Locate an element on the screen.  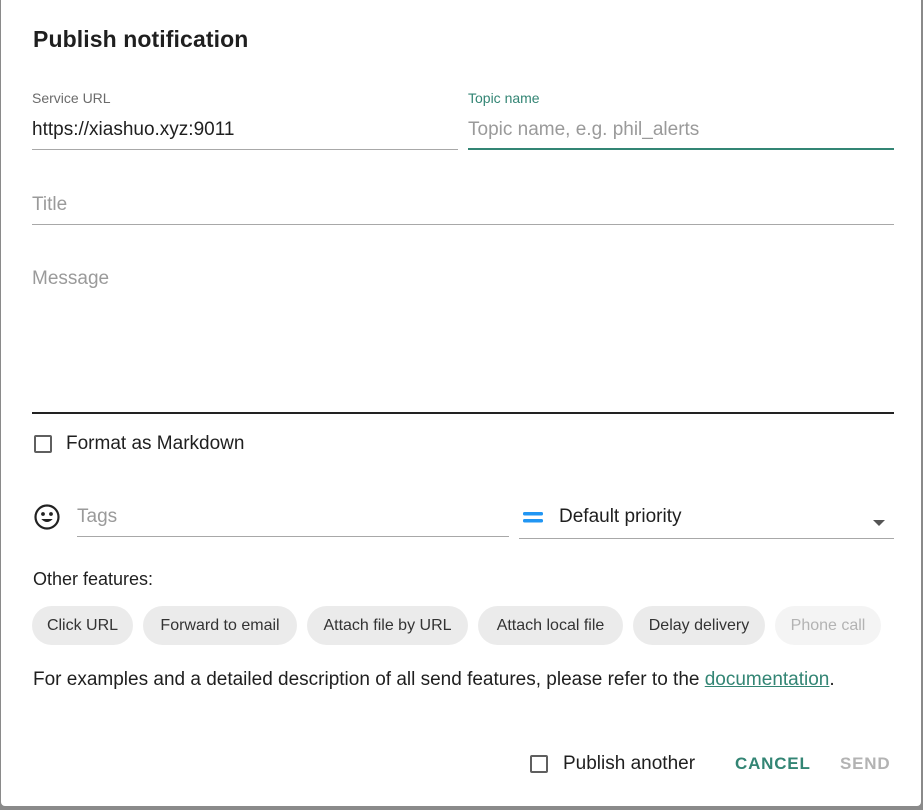
other-features-label: Other features: is located at coordinates (93, 579).